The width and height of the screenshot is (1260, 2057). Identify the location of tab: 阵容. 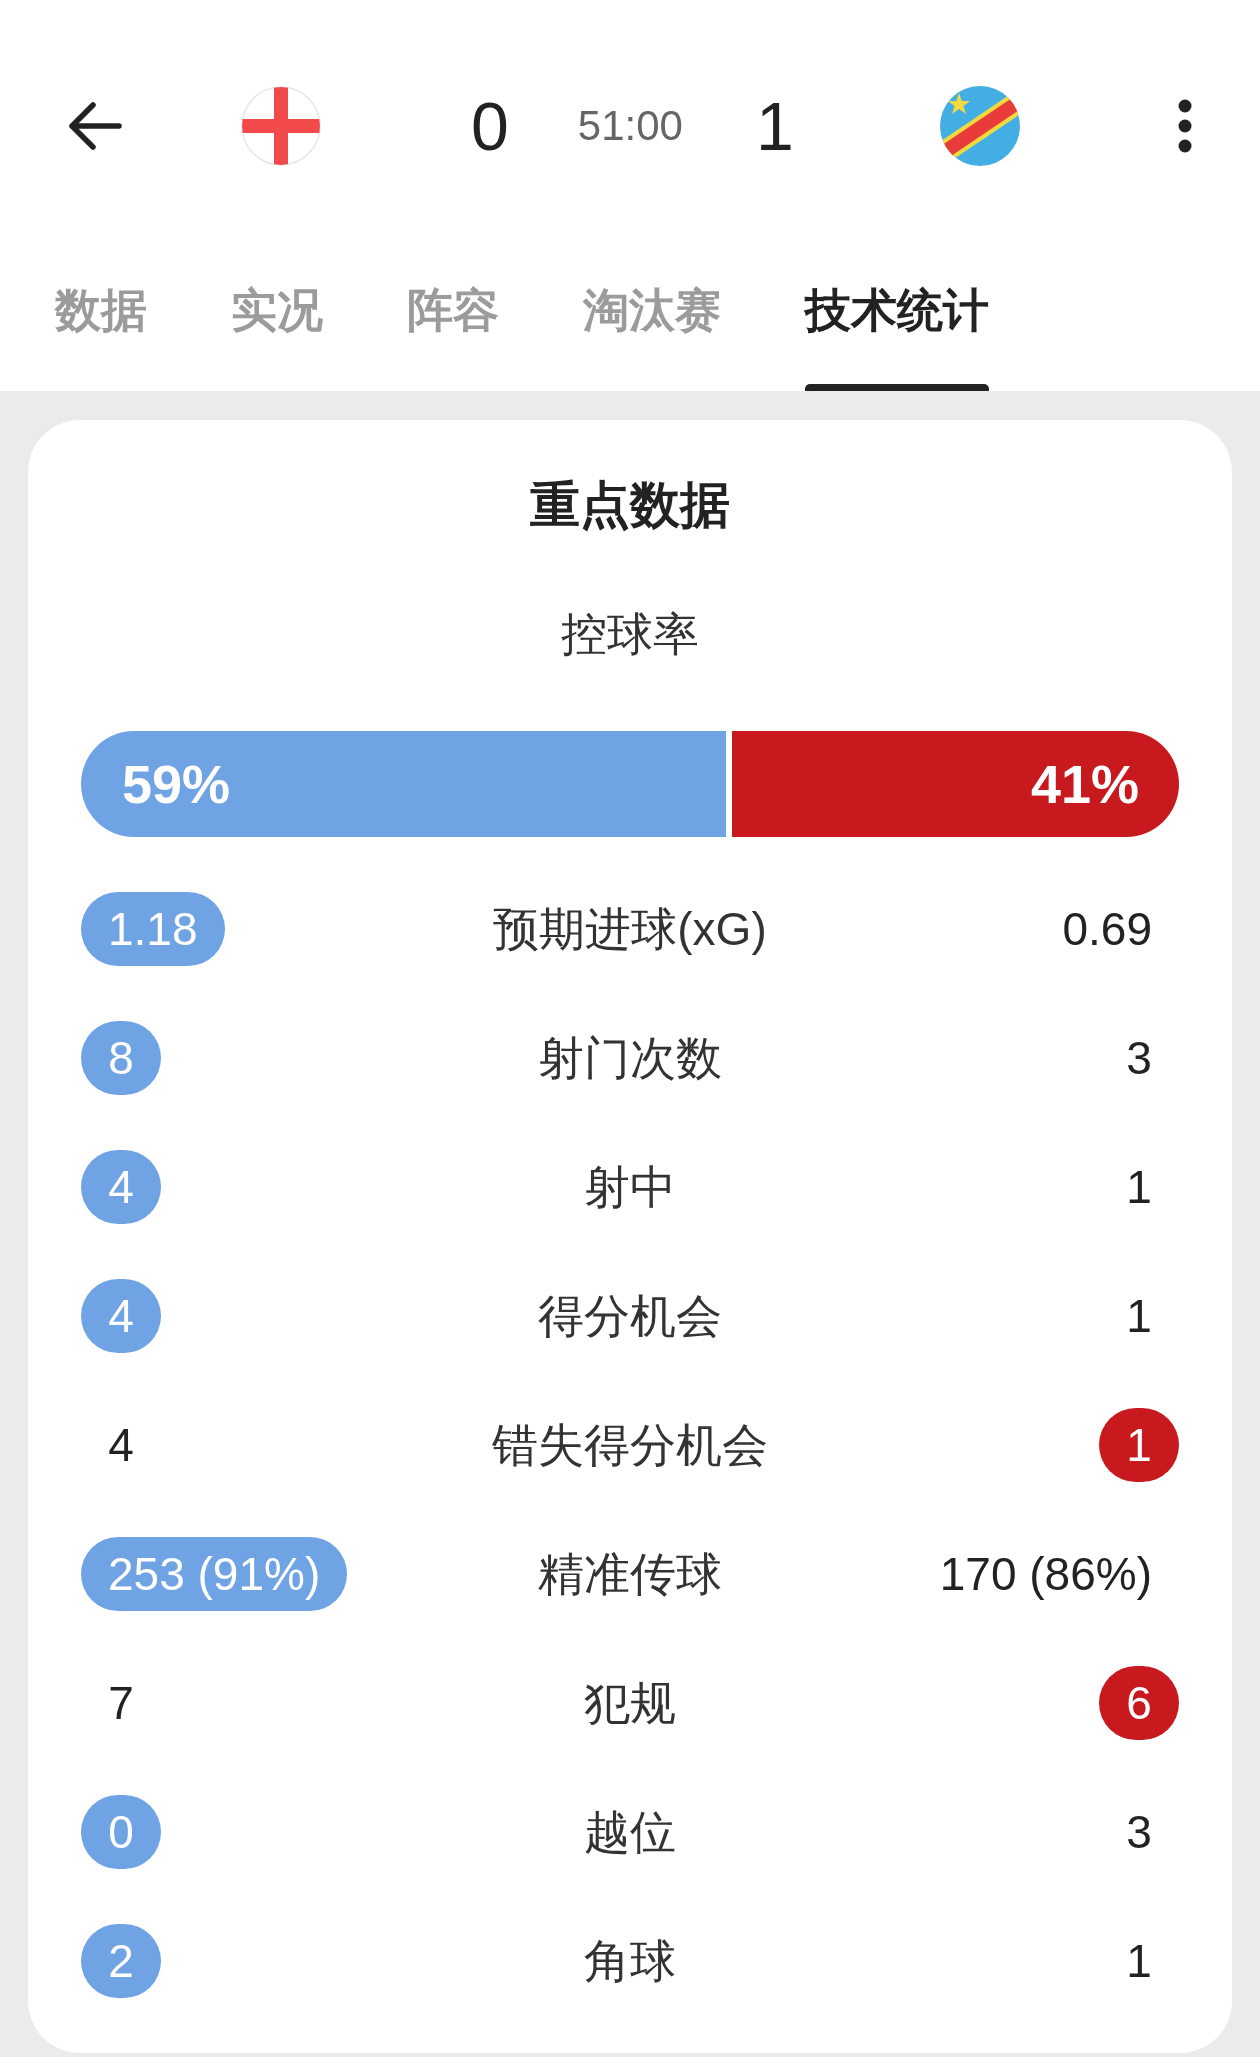
(453, 321).